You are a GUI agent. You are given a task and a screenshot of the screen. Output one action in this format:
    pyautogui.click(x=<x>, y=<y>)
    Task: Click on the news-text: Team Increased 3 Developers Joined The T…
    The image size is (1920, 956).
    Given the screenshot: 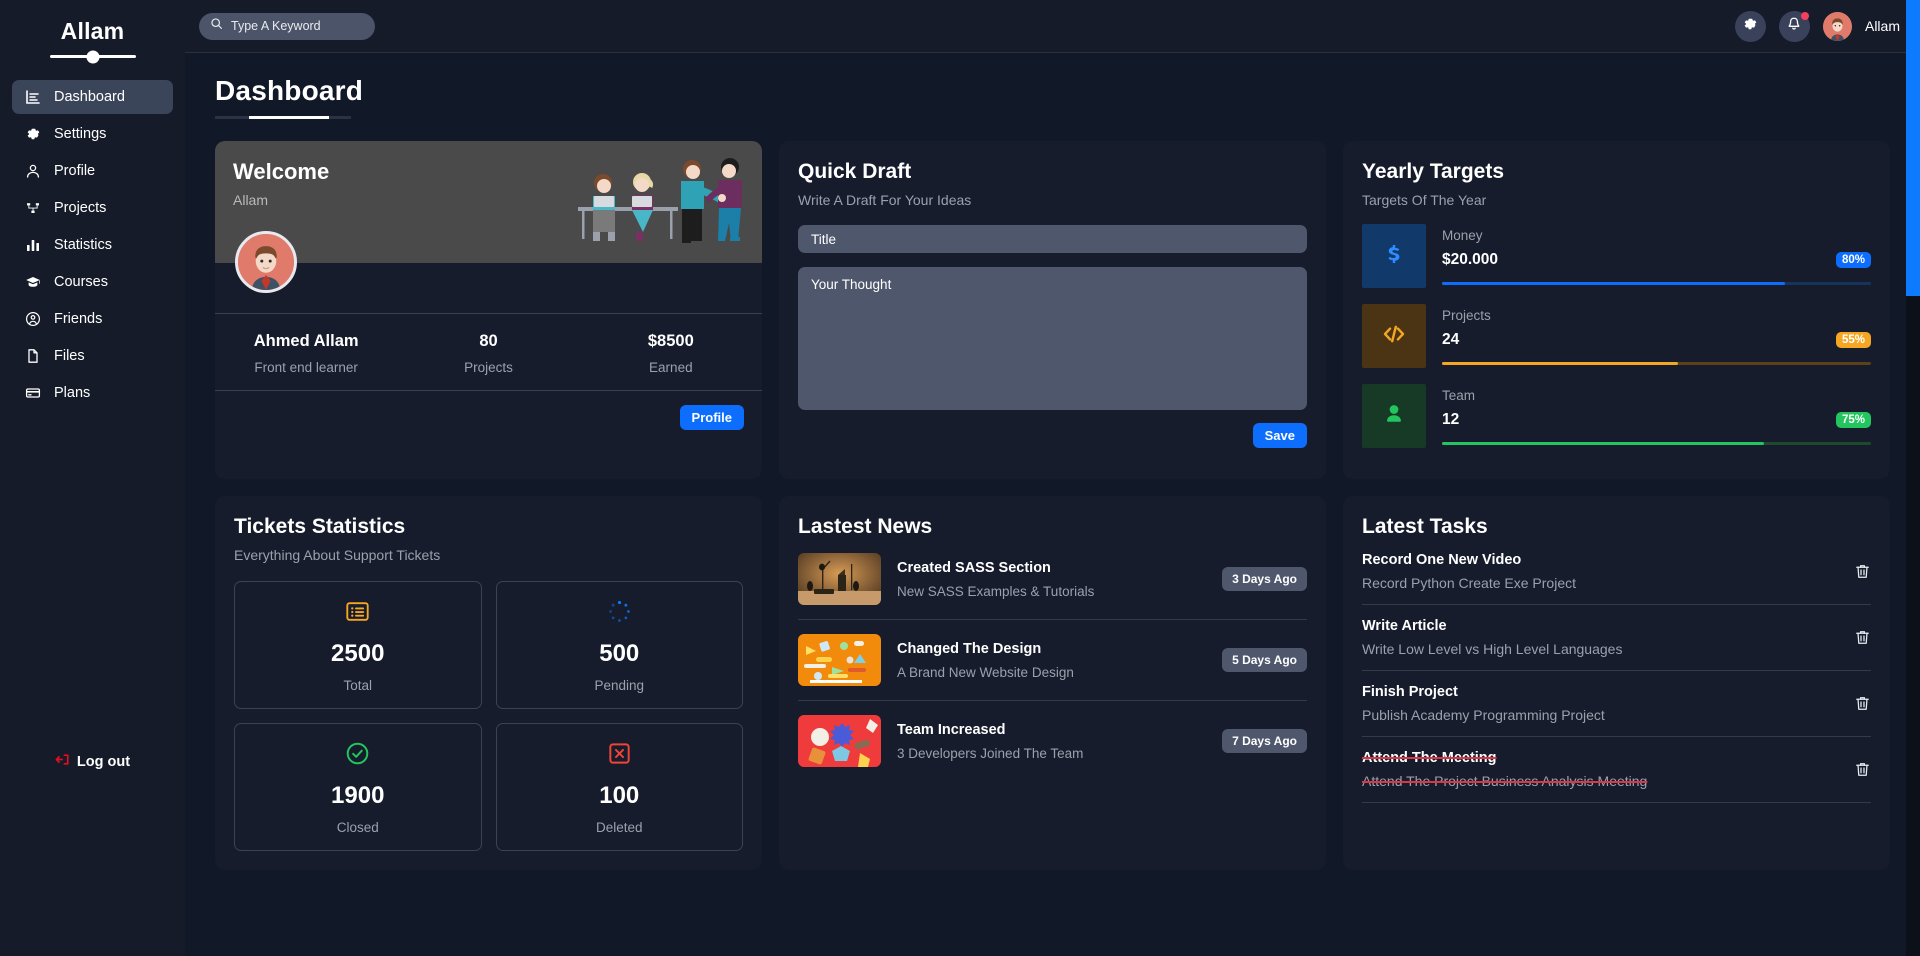 What is the action you would take?
    pyautogui.click(x=1051, y=741)
    